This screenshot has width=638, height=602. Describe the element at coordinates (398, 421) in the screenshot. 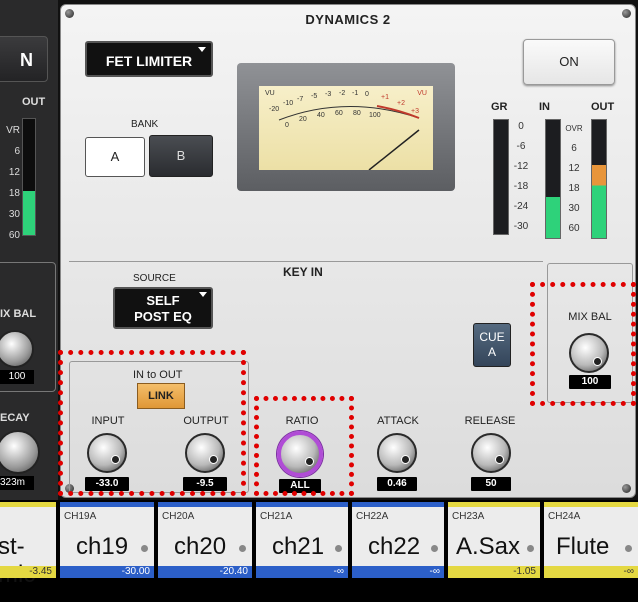

I see `attack-label: ATTACK` at that location.